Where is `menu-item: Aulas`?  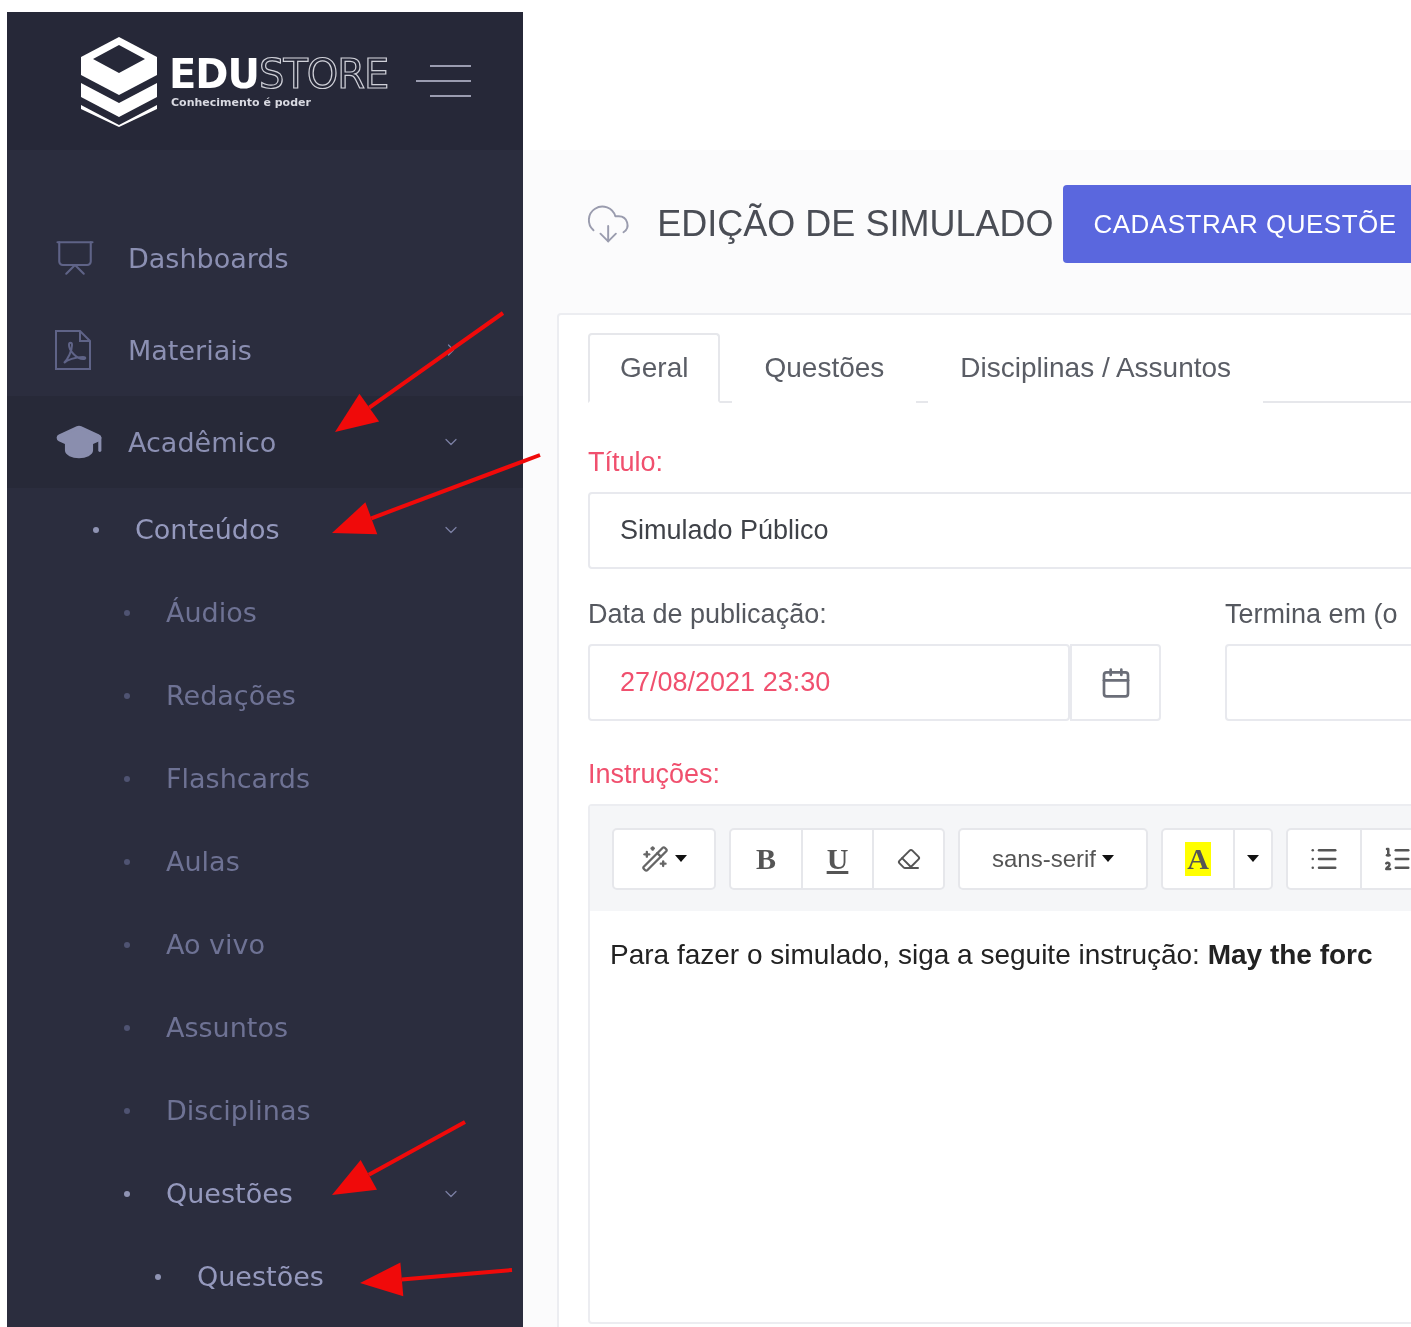 menu-item: Aulas is located at coordinates (313, 861).